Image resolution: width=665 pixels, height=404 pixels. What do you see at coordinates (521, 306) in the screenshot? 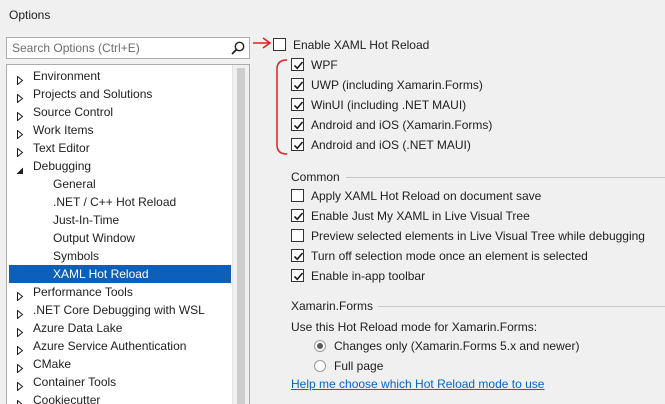
I see `xamarin-separator` at bounding box center [521, 306].